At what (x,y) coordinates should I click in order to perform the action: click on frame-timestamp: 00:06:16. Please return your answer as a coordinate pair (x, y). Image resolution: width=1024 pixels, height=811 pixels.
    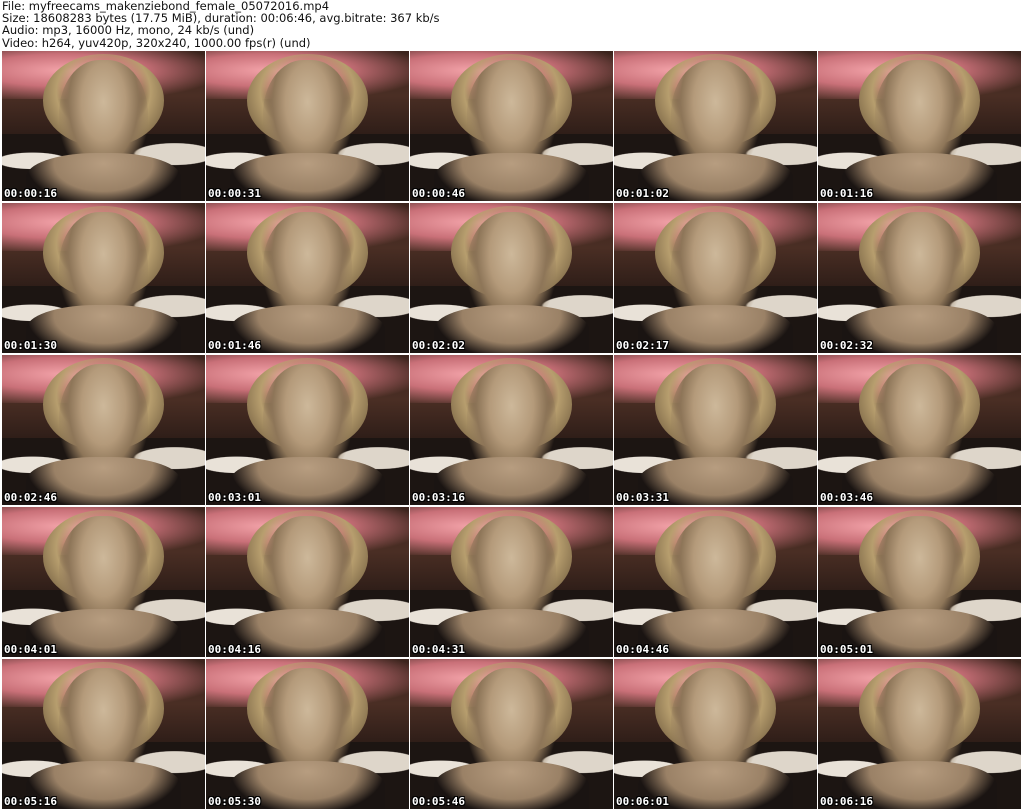
    Looking at the image, I should click on (846, 801).